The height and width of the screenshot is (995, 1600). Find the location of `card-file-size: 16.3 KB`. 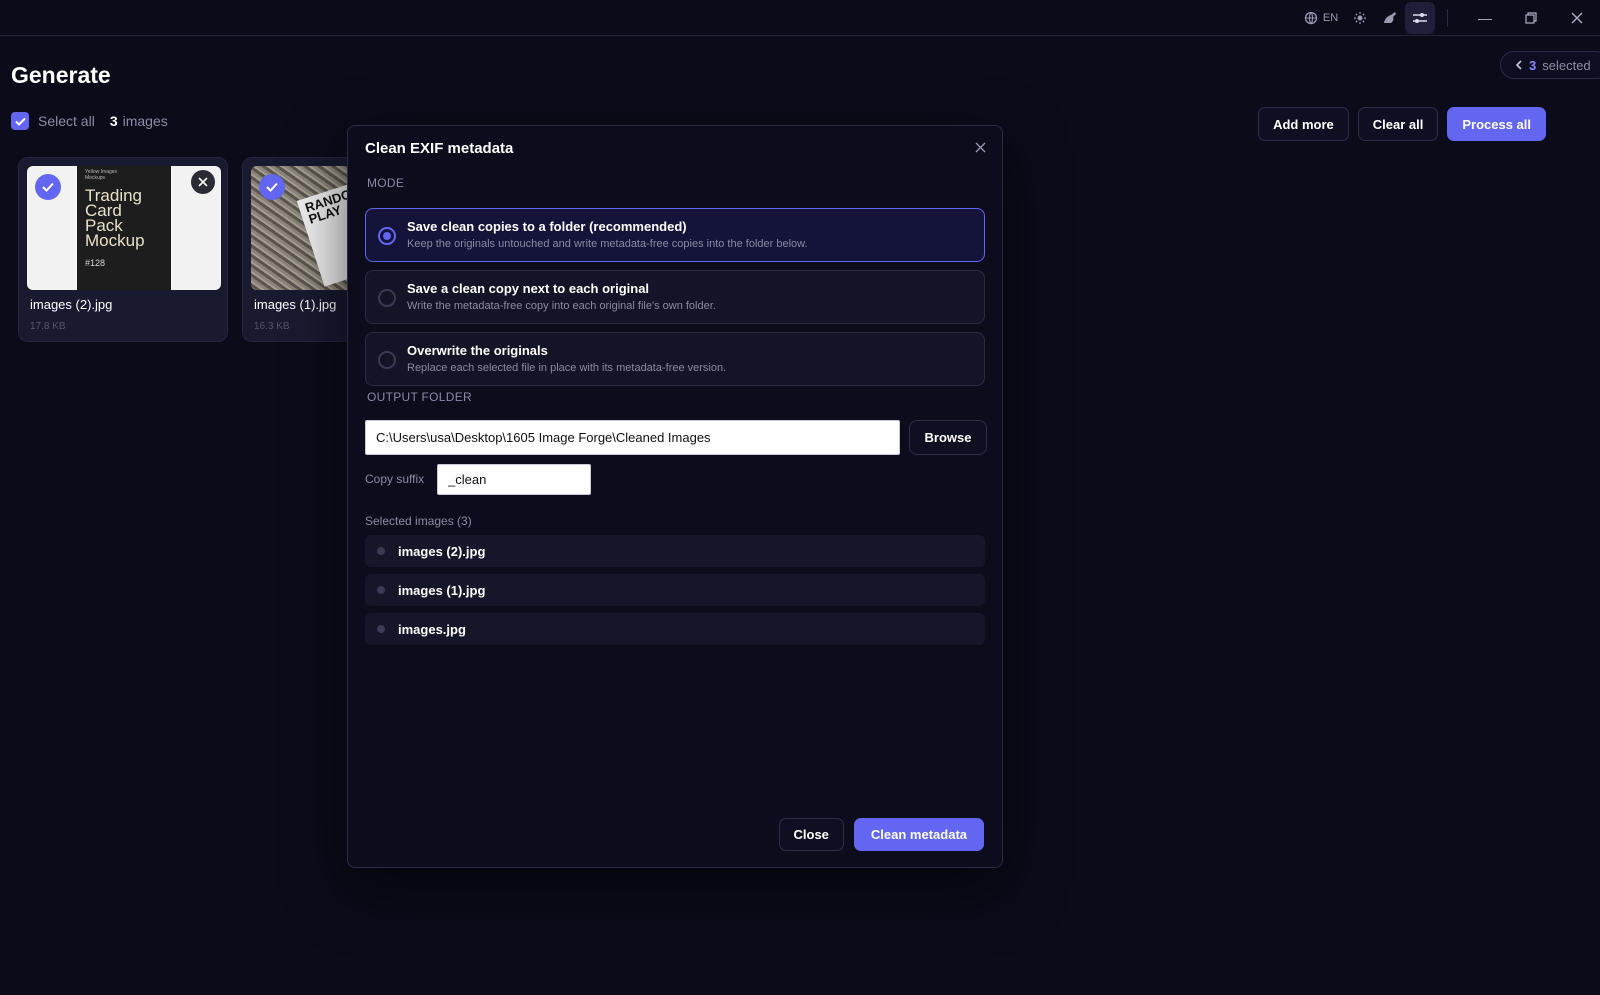

card-file-size: 16.3 KB is located at coordinates (272, 326).